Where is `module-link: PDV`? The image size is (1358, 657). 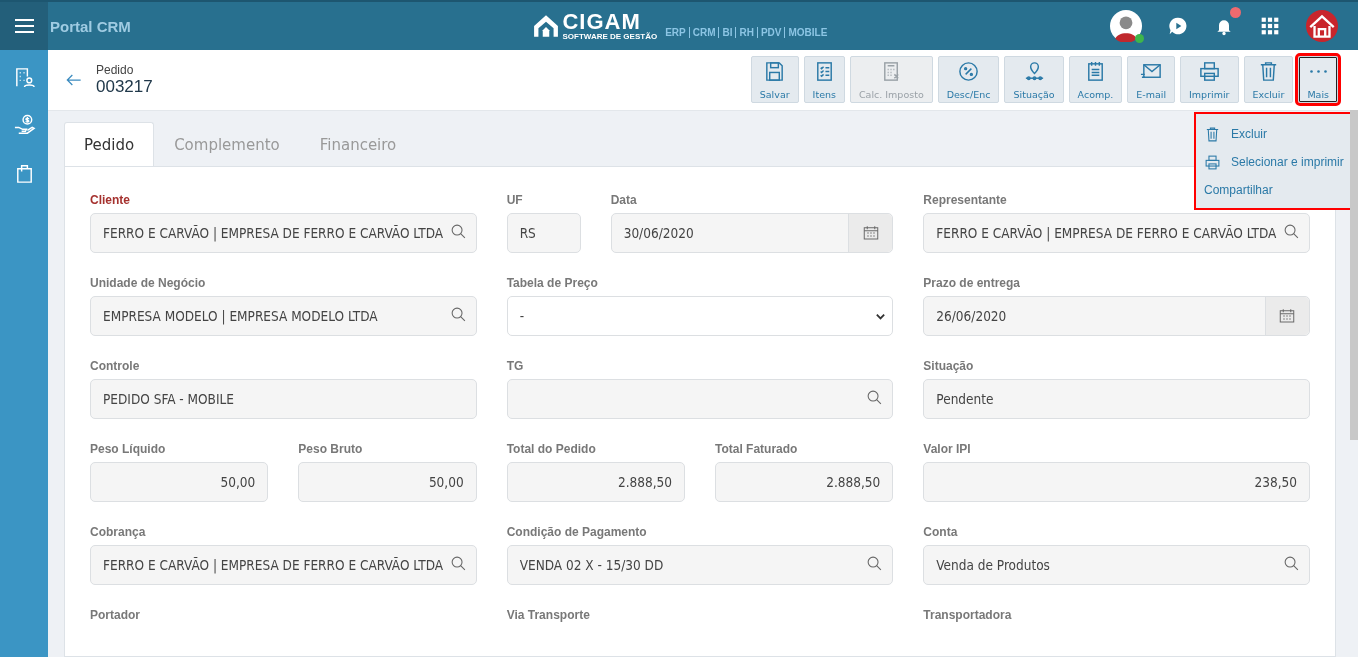
module-link: PDV is located at coordinates (771, 32).